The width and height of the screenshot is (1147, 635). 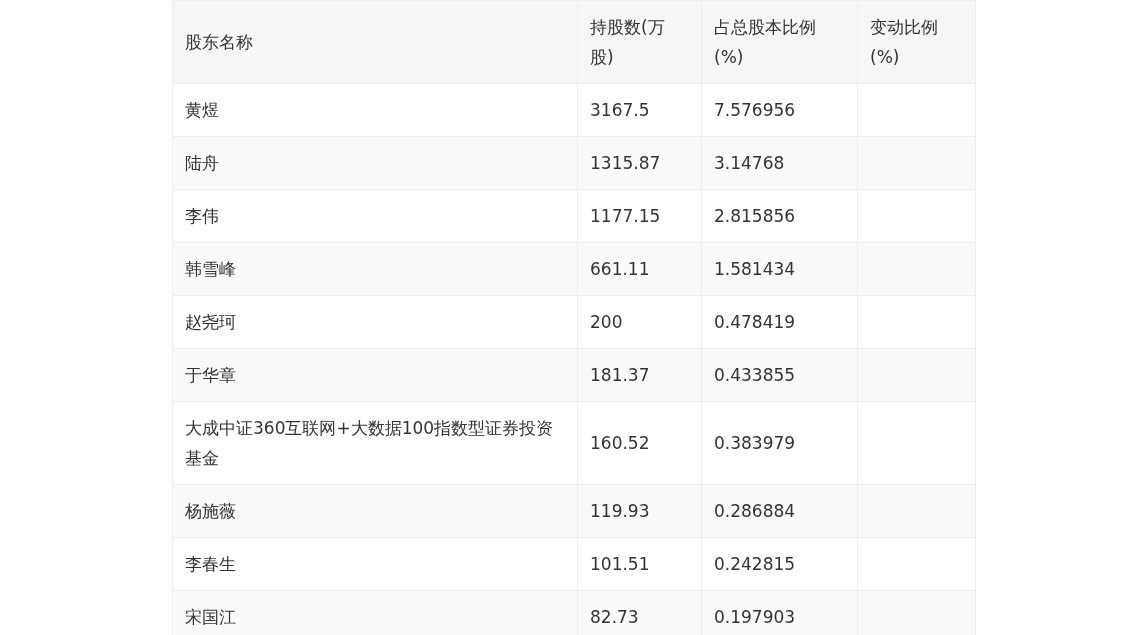 What do you see at coordinates (375, 443) in the screenshot?
I see `table-cell: 大成中证360互联网+大数据100指数型证券投资基金` at bounding box center [375, 443].